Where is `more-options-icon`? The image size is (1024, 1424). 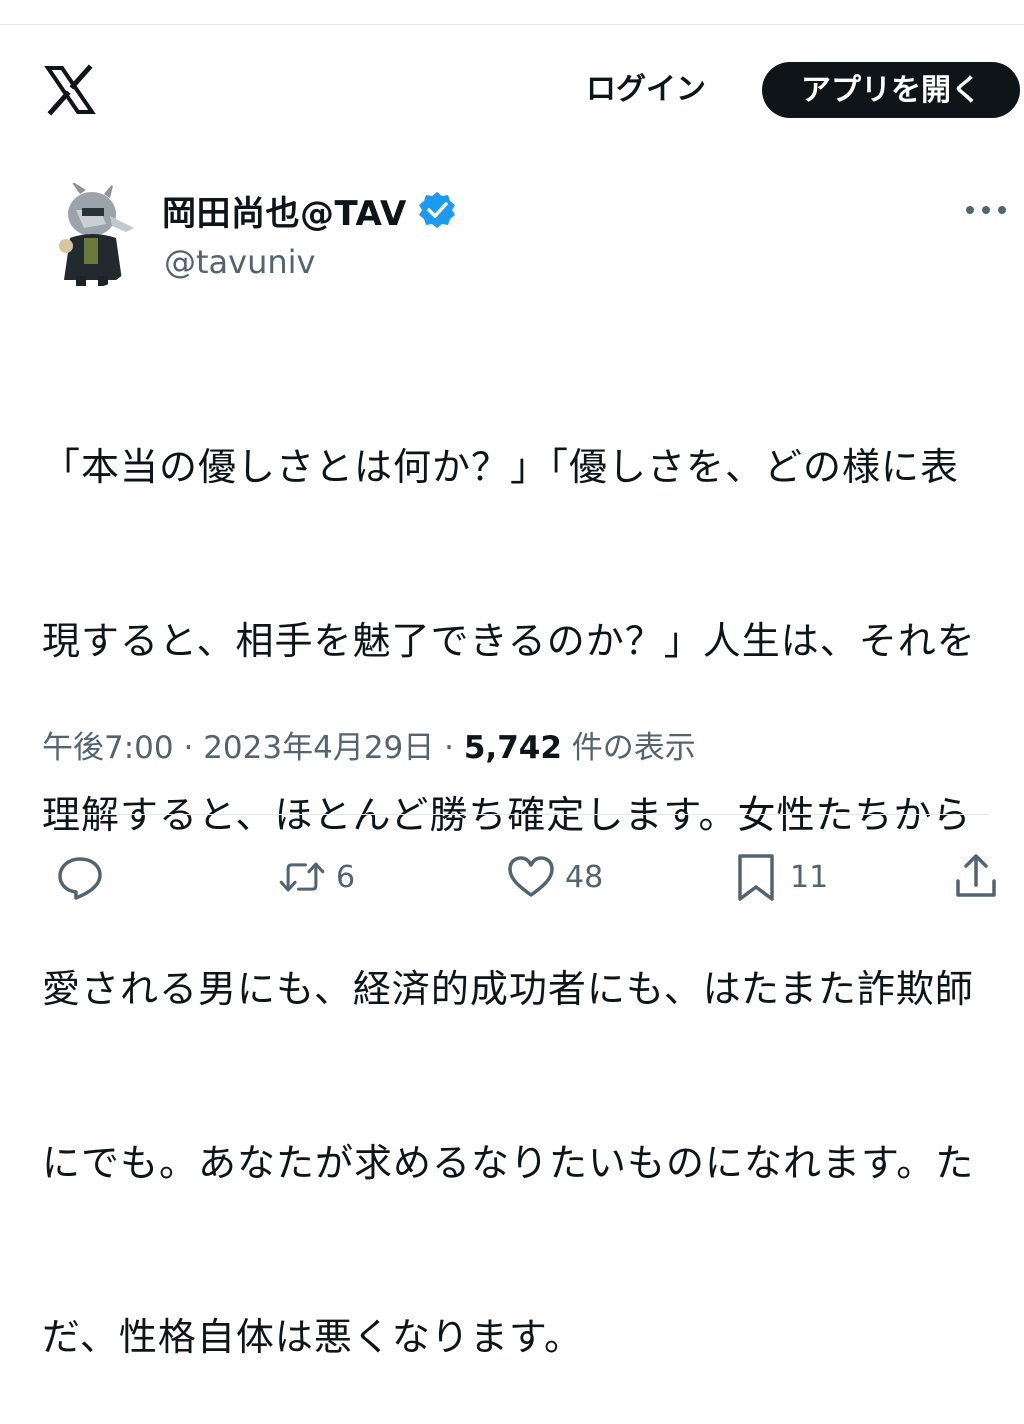
more-options-icon is located at coordinates (986, 210).